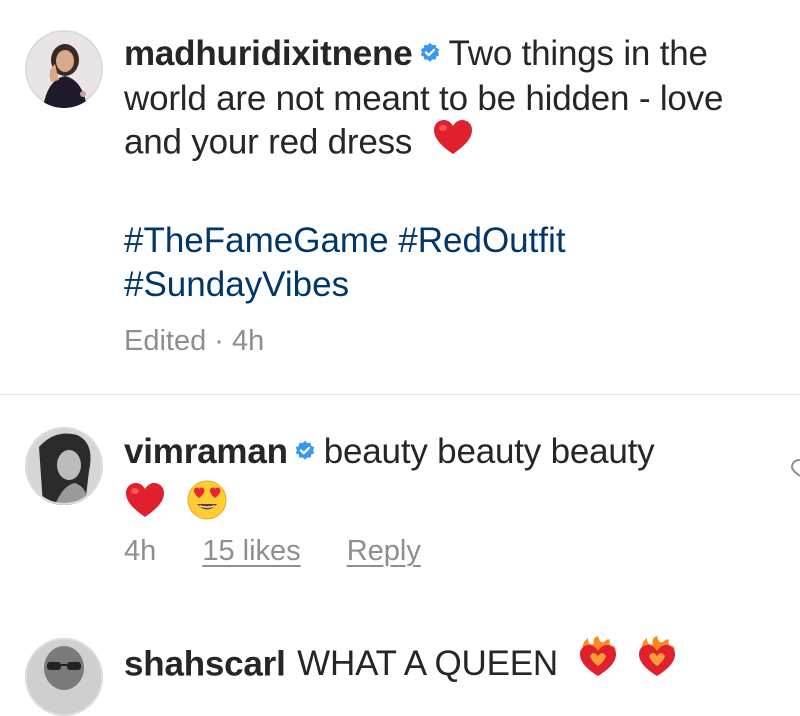  What do you see at coordinates (268, 142) in the screenshot?
I see `caption-text-line3: and your red dress` at bounding box center [268, 142].